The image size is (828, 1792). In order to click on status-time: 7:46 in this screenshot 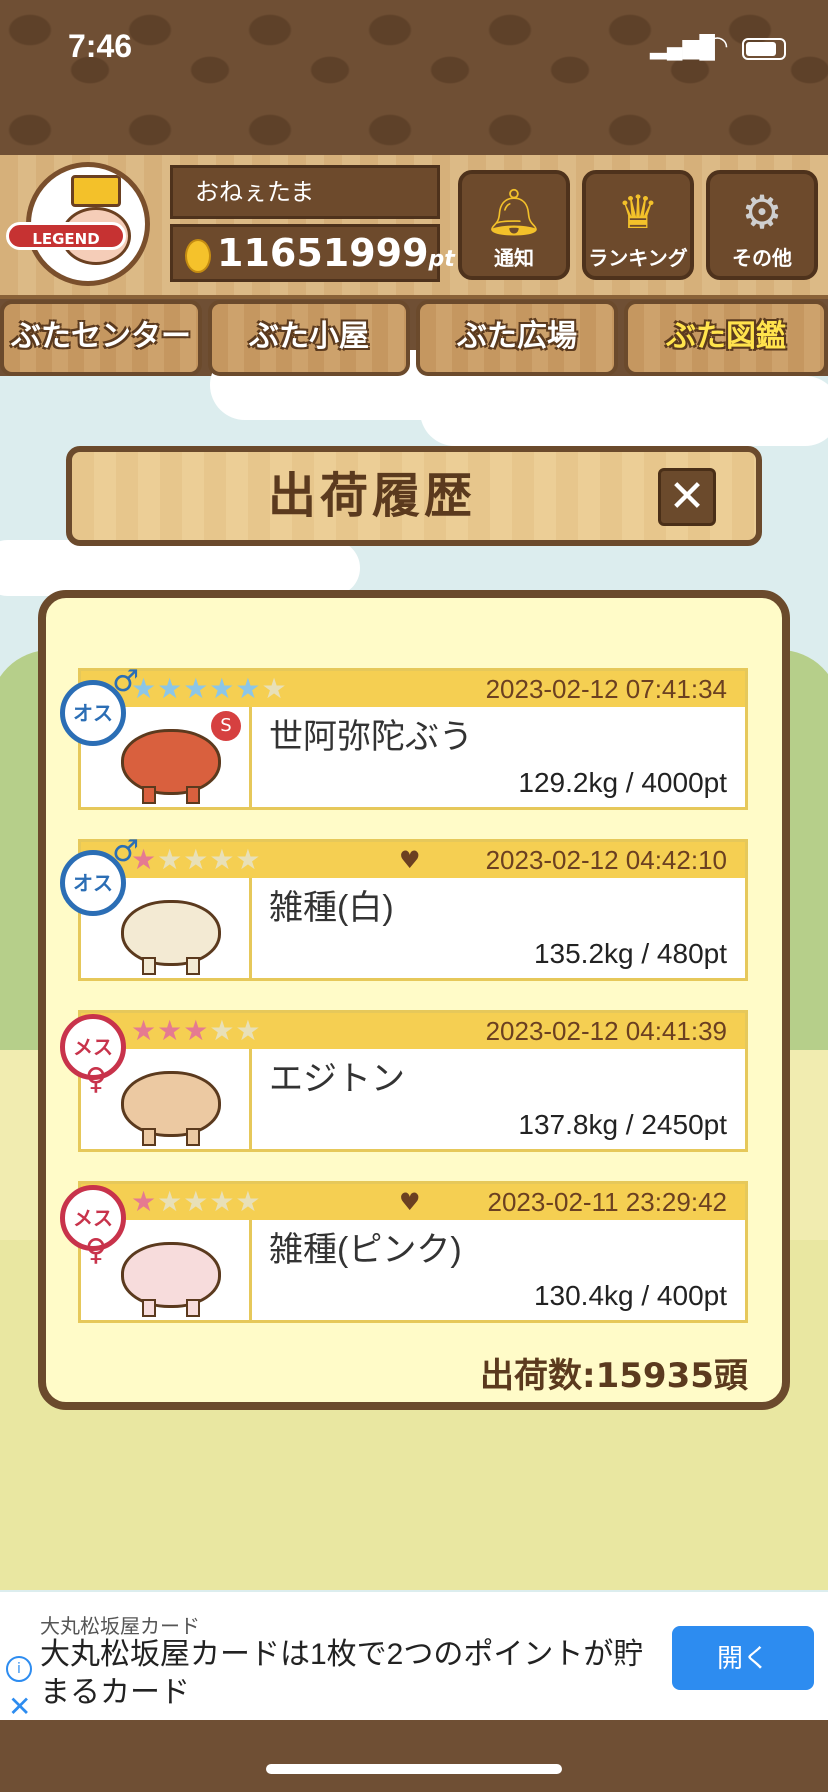, I will do `click(100, 46)`.